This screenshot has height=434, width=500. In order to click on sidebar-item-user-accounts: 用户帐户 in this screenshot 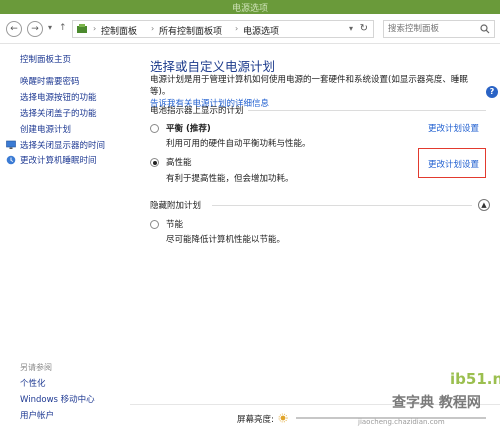, I will do `click(37, 415)`.